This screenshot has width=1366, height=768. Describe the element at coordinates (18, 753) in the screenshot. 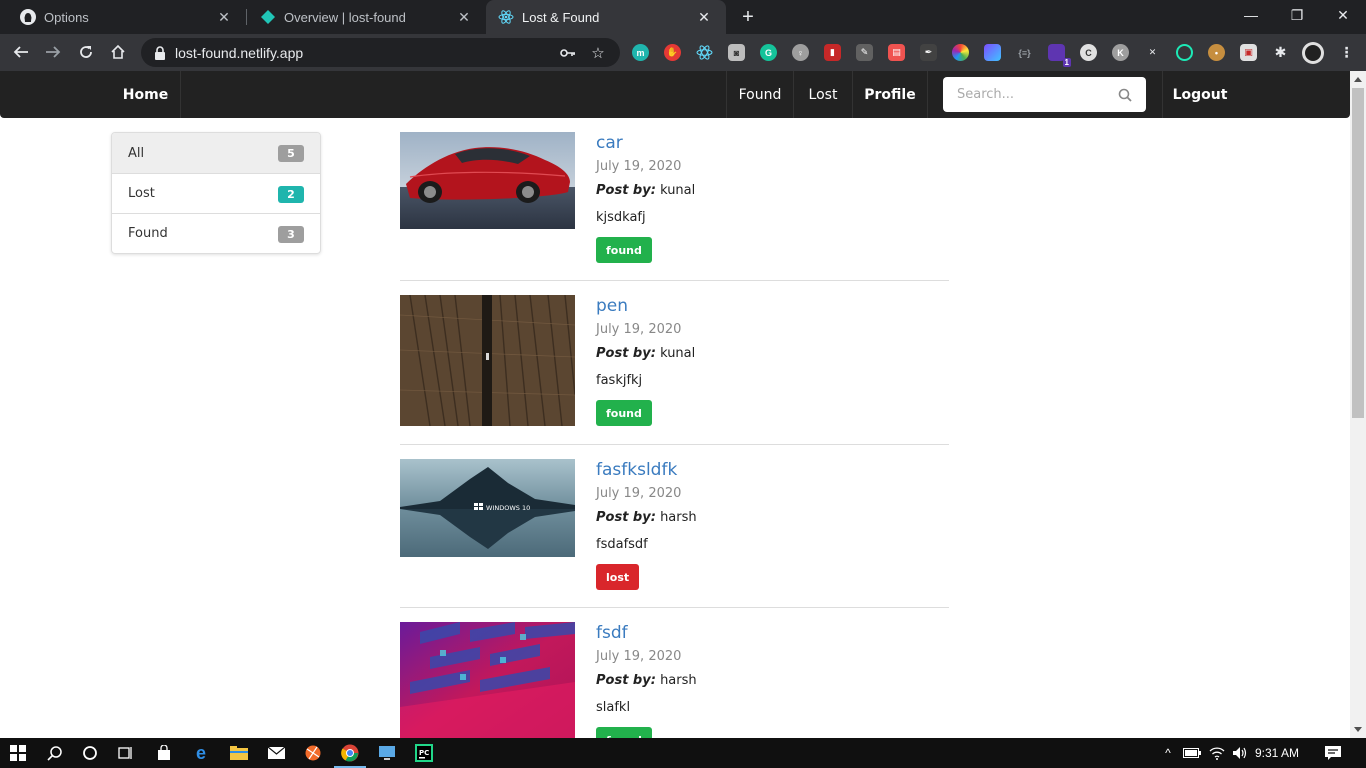

I see `windows-start-icon` at that location.